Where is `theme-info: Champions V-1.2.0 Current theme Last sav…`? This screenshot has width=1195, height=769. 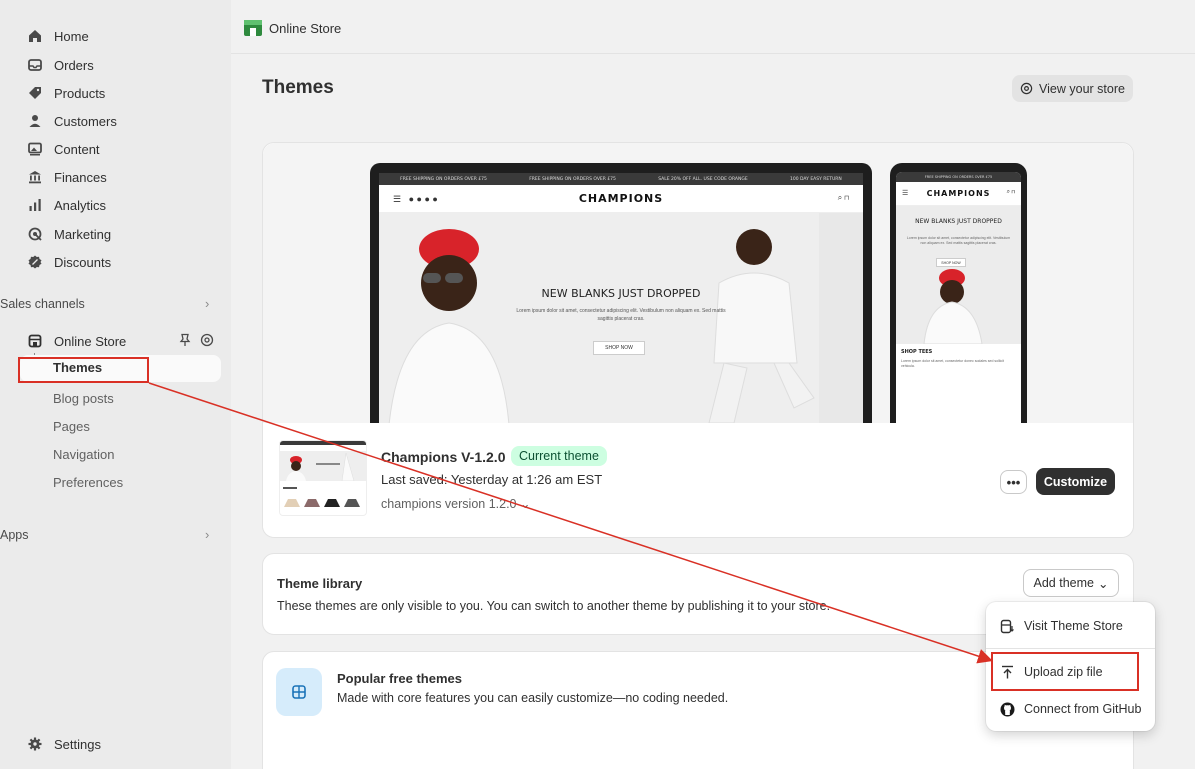 theme-info: Champions V-1.2.0 Current theme Last sav… is located at coordinates (698, 480).